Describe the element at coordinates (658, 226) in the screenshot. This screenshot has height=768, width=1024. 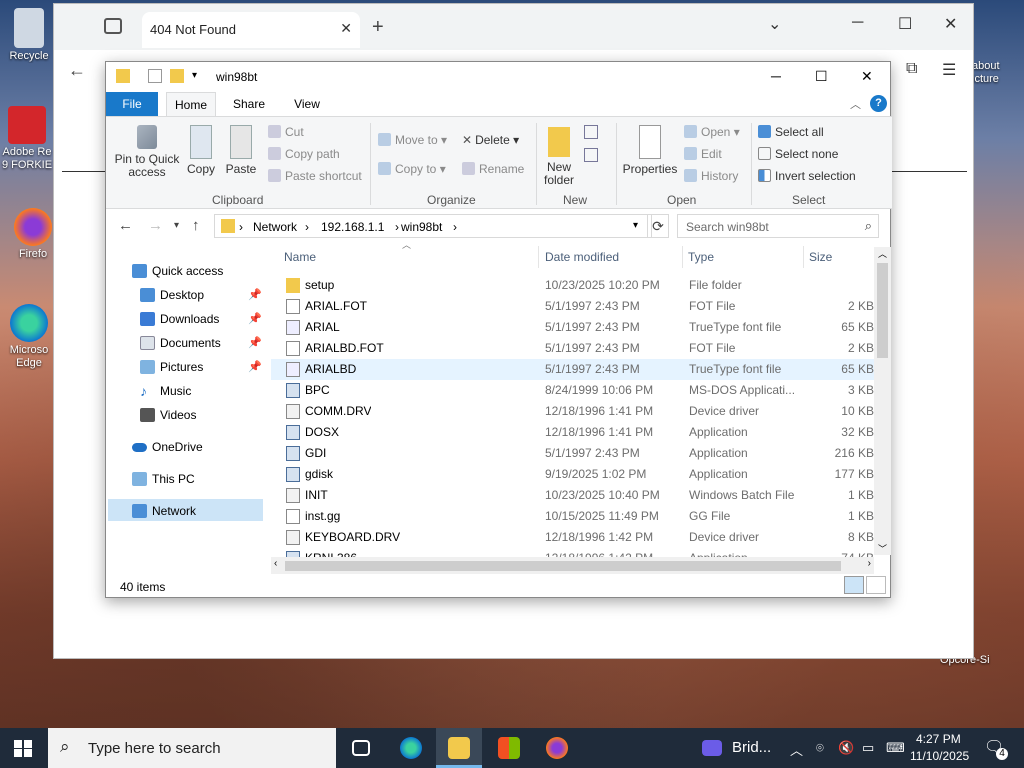
I see `refresh-button: ⟳` at that location.